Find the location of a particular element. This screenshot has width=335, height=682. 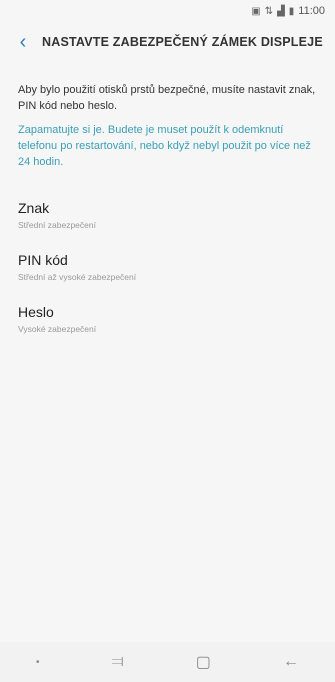

network-icon: ⇅ is located at coordinates (269, 11).